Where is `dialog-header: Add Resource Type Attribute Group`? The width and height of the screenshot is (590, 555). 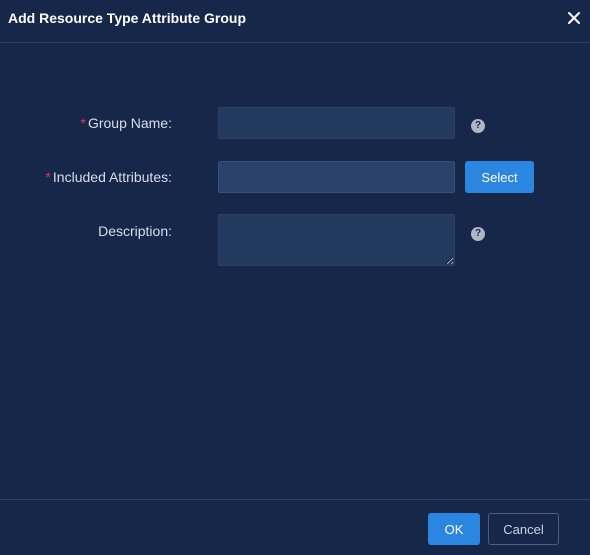
dialog-header: Add Resource Type Attribute Group is located at coordinates (295, 21).